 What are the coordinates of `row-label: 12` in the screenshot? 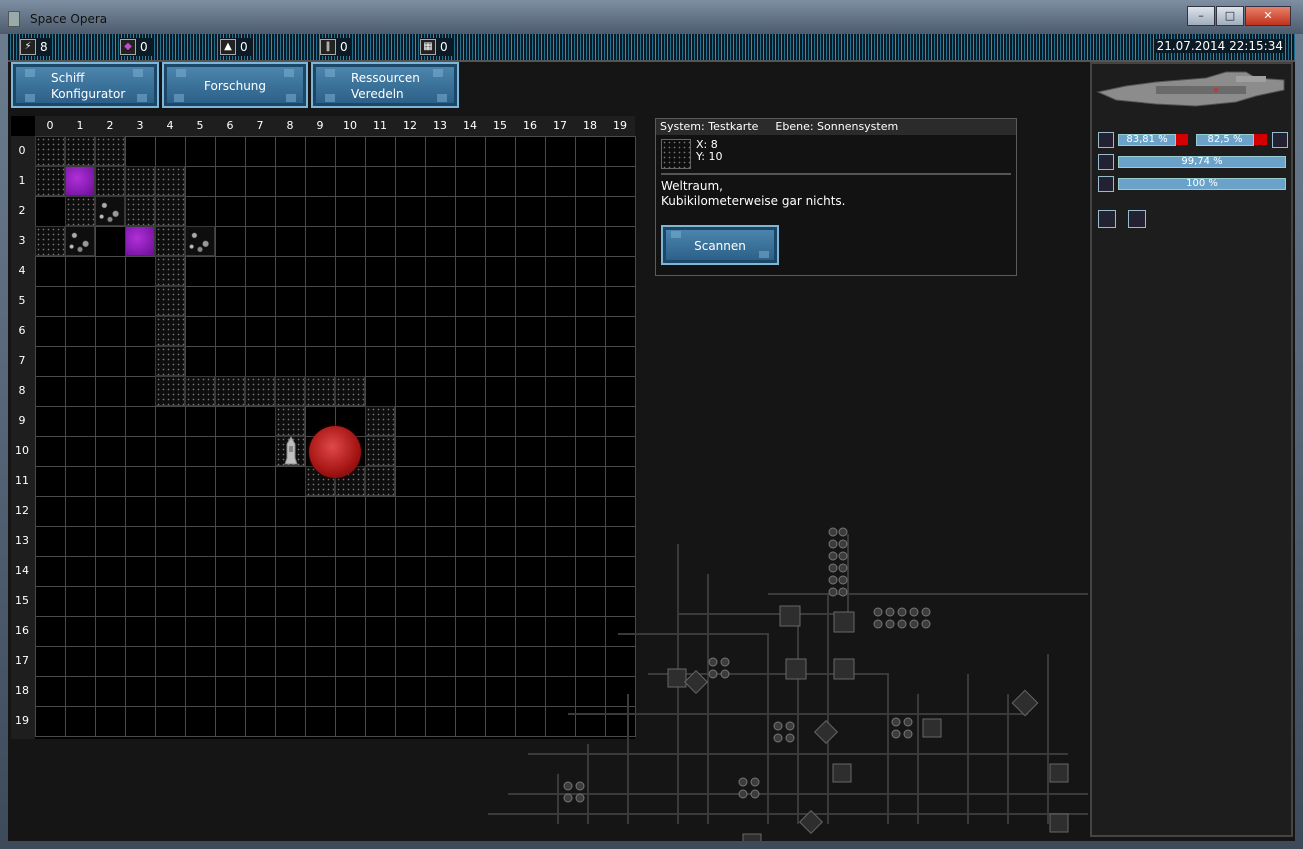 It's located at (22, 510).